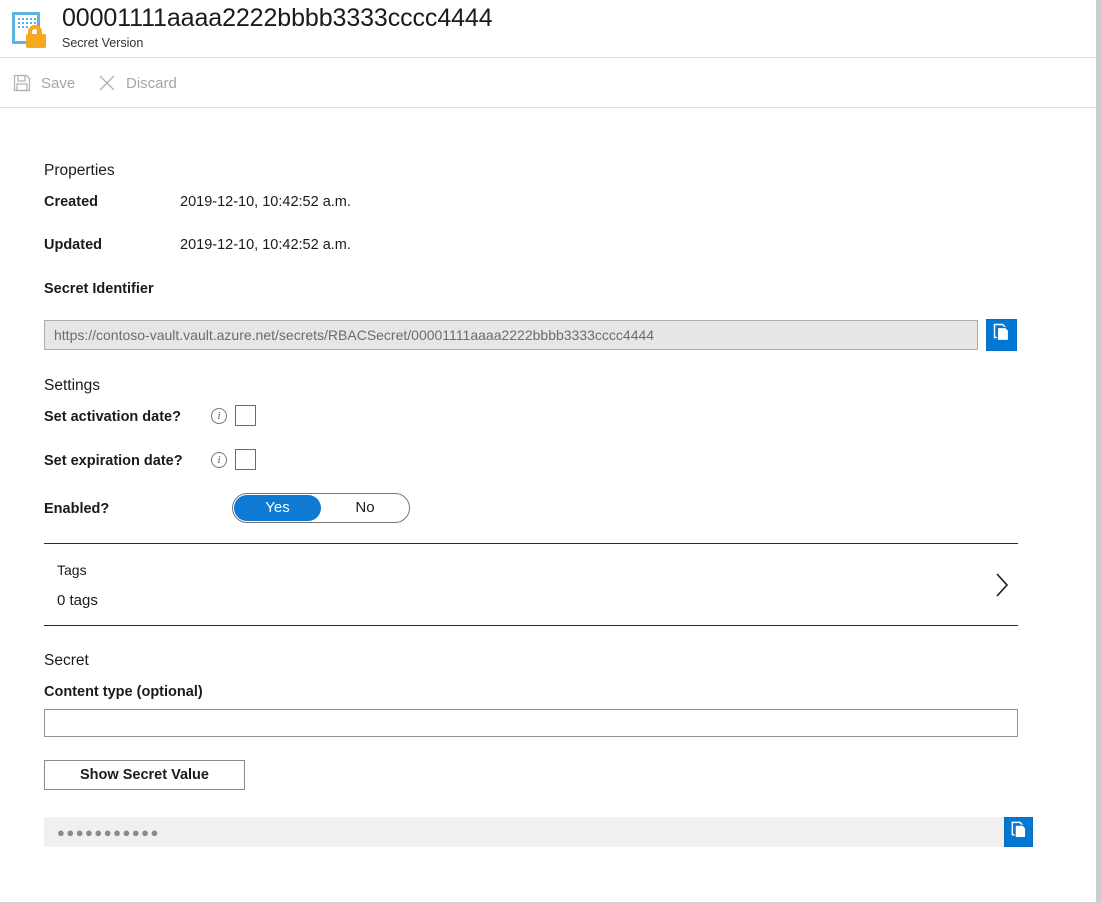 The height and width of the screenshot is (903, 1101). I want to click on save-button: Save, so click(43, 83).